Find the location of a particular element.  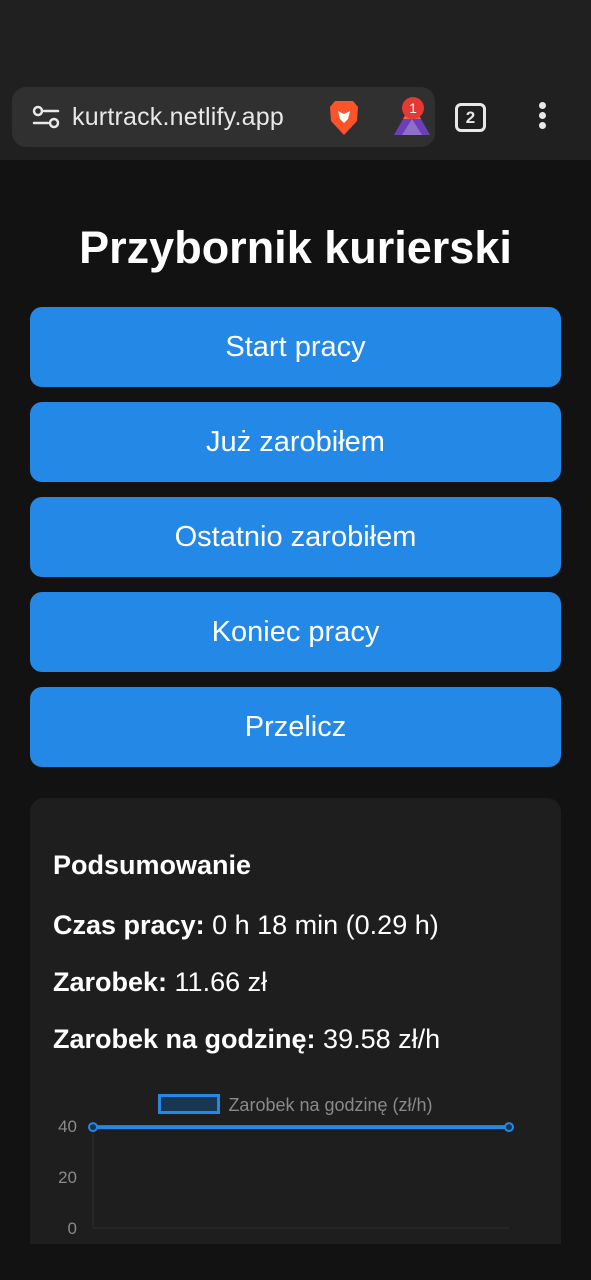

work-time-label: Czas pracy: is located at coordinates (129, 925).